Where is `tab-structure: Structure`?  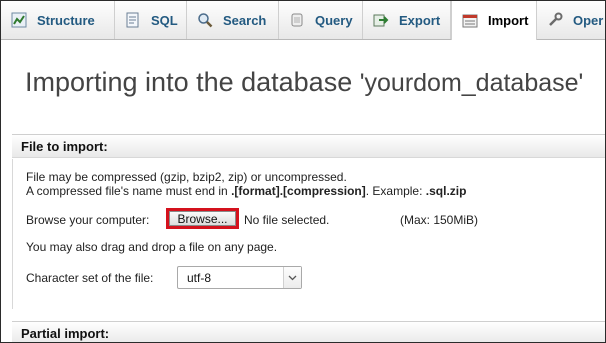 tab-structure: Structure is located at coordinates (58, 20).